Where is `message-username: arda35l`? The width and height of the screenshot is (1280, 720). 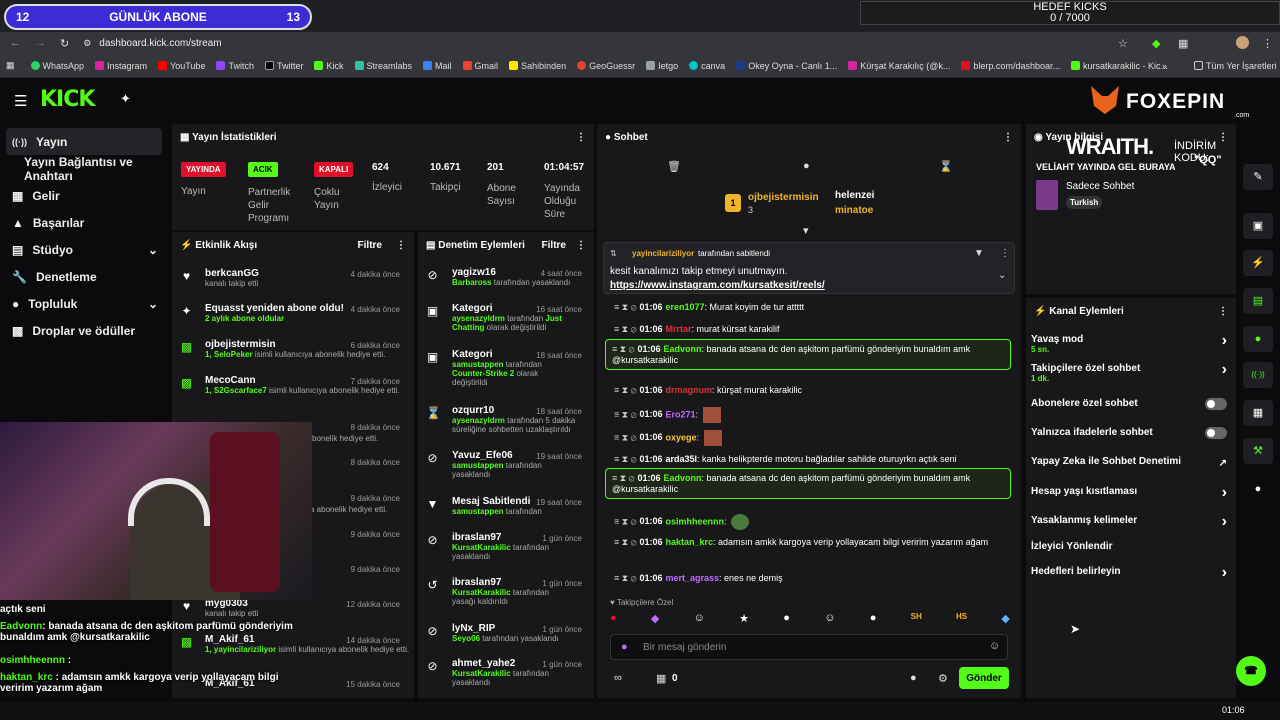 message-username: arda35l is located at coordinates (681, 459).